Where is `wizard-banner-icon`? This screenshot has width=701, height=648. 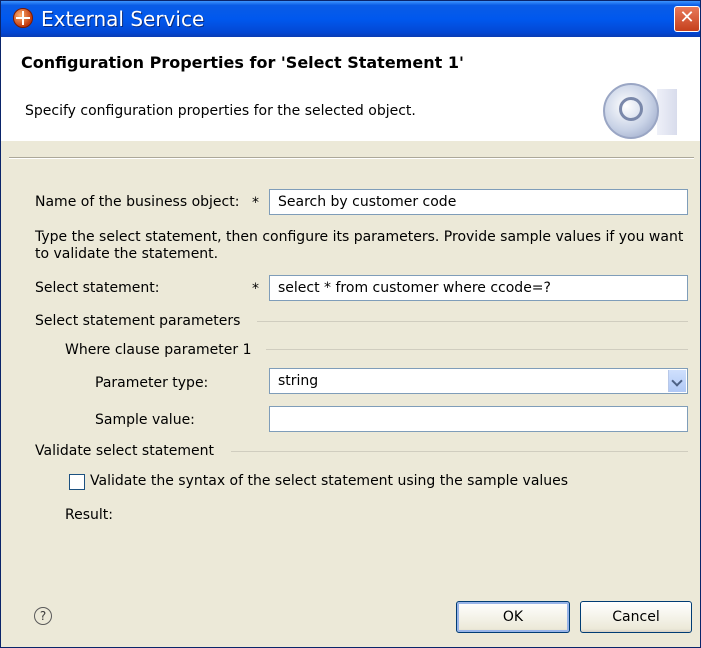
wizard-banner-icon is located at coordinates (631, 111).